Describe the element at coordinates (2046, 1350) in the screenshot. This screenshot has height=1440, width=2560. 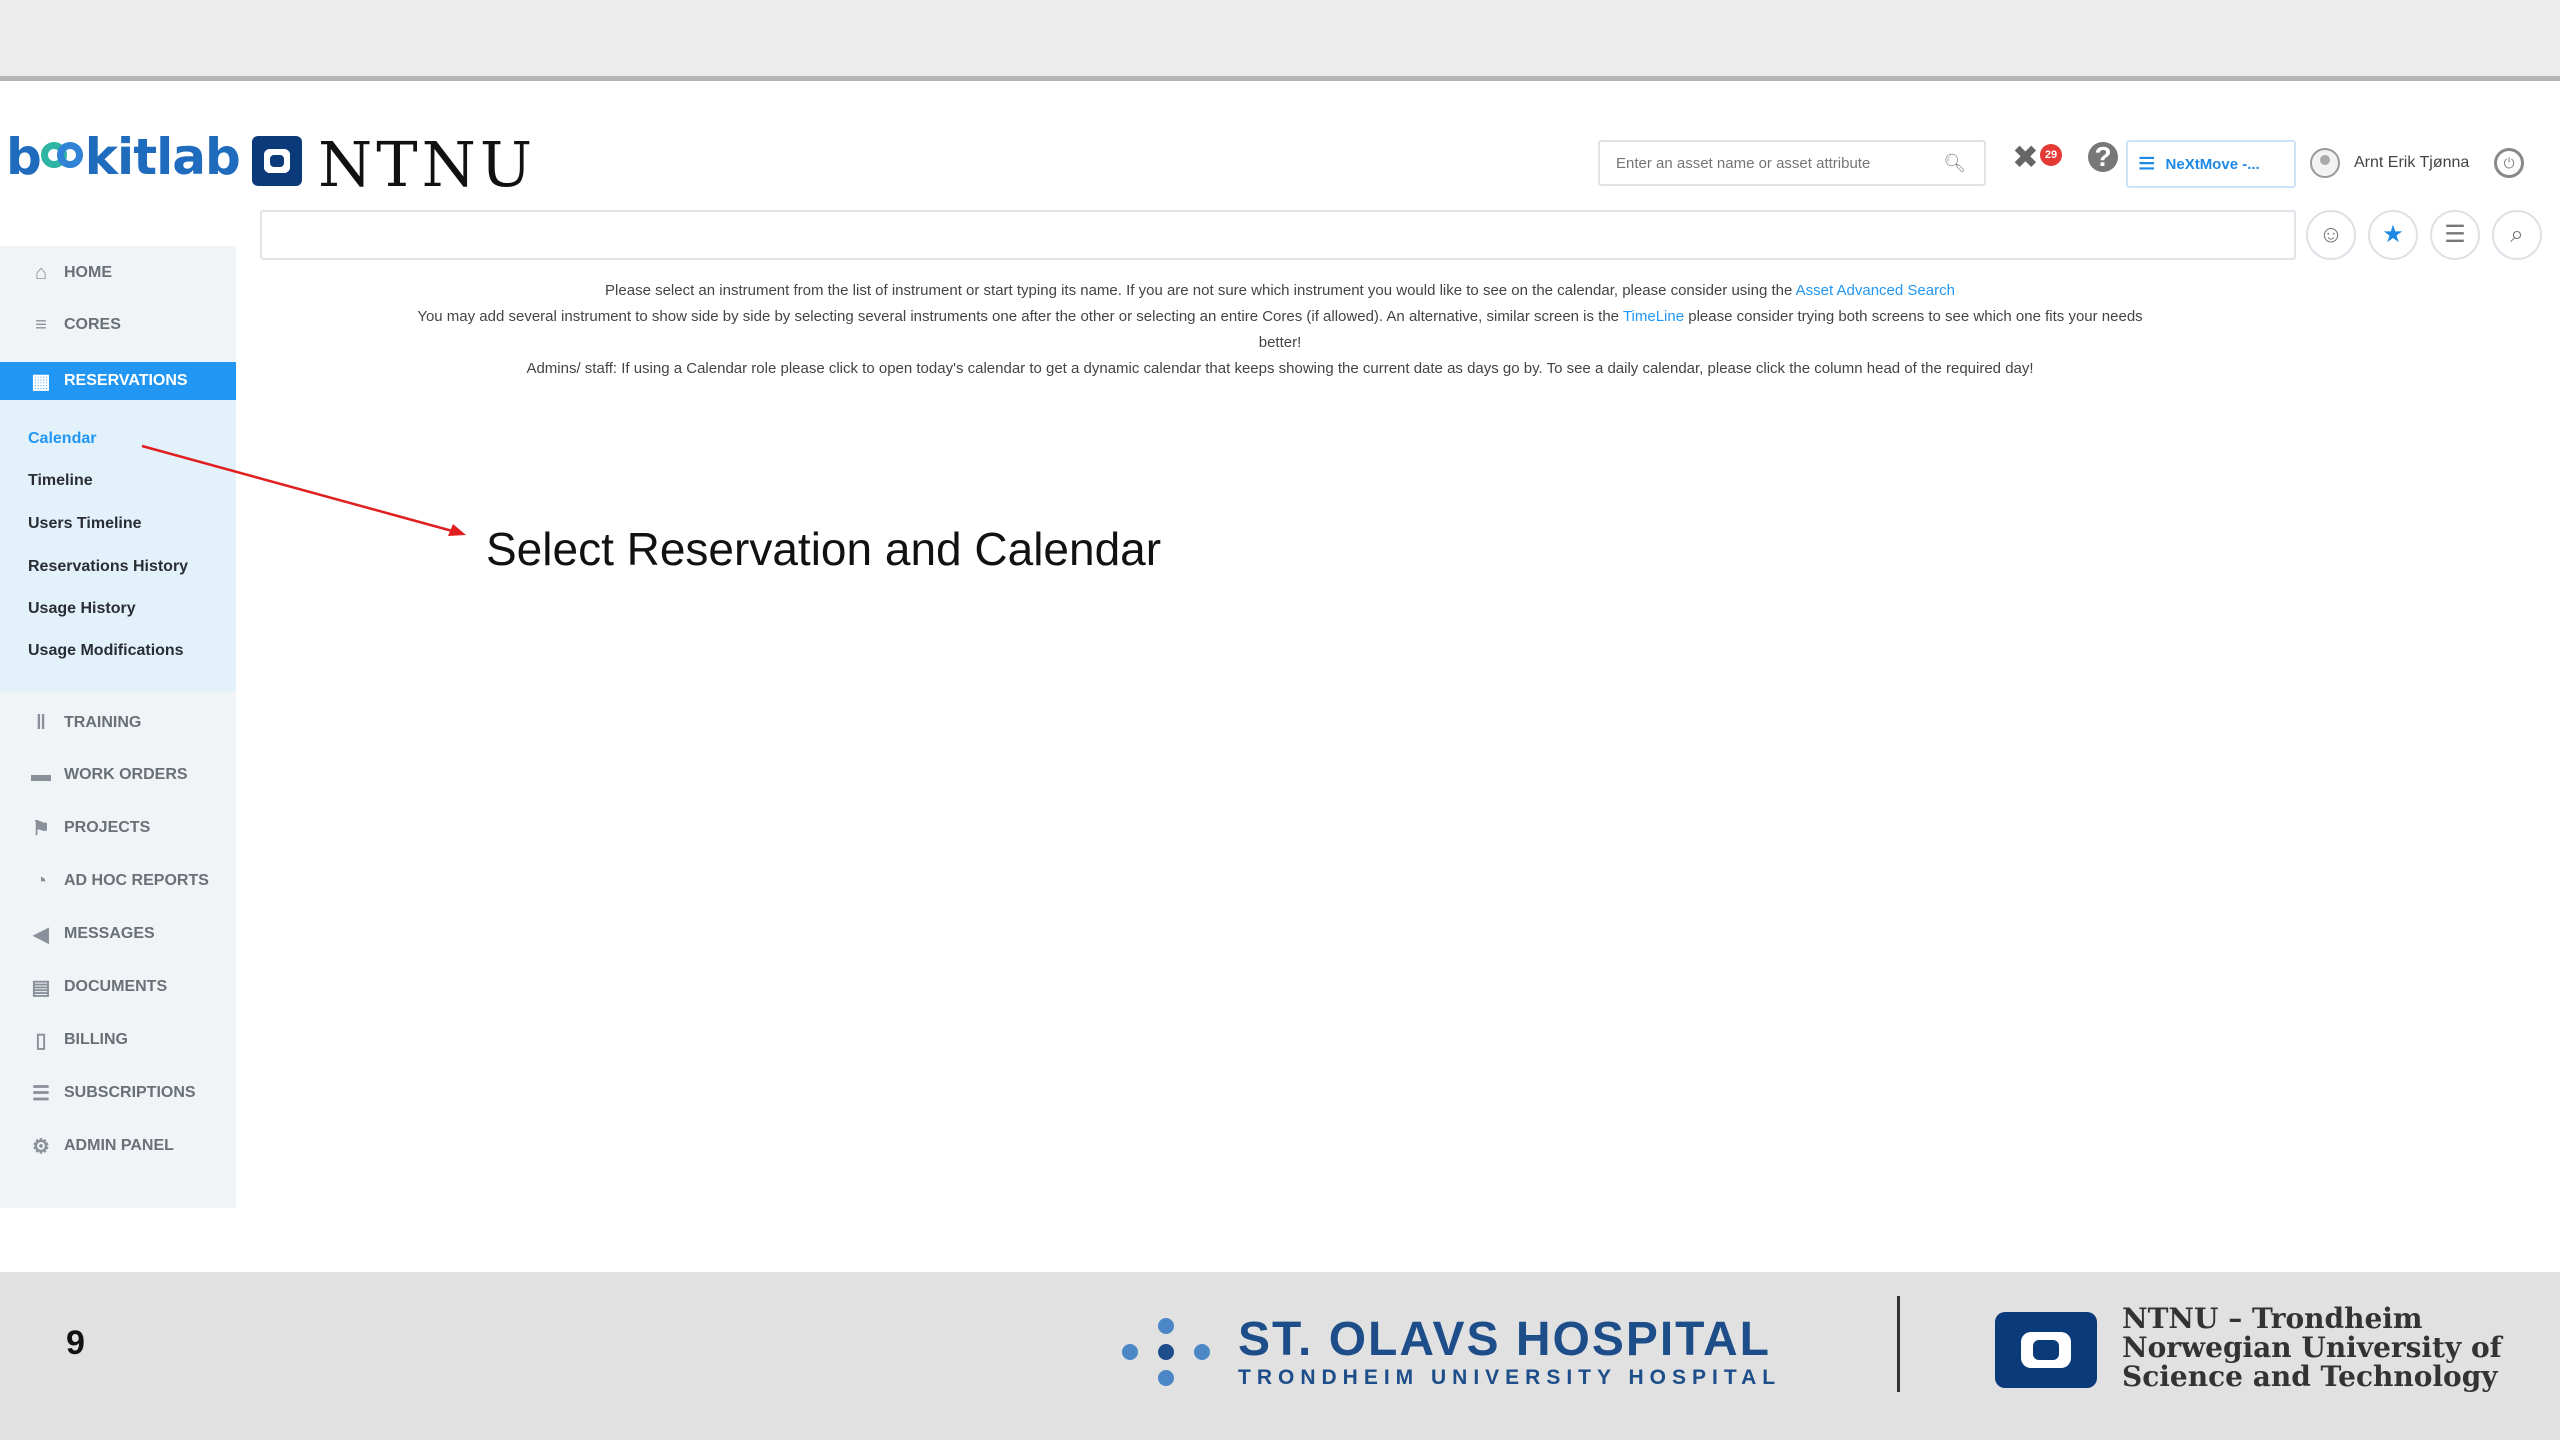
I see `ntnu-footer-logo-icon` at that location.